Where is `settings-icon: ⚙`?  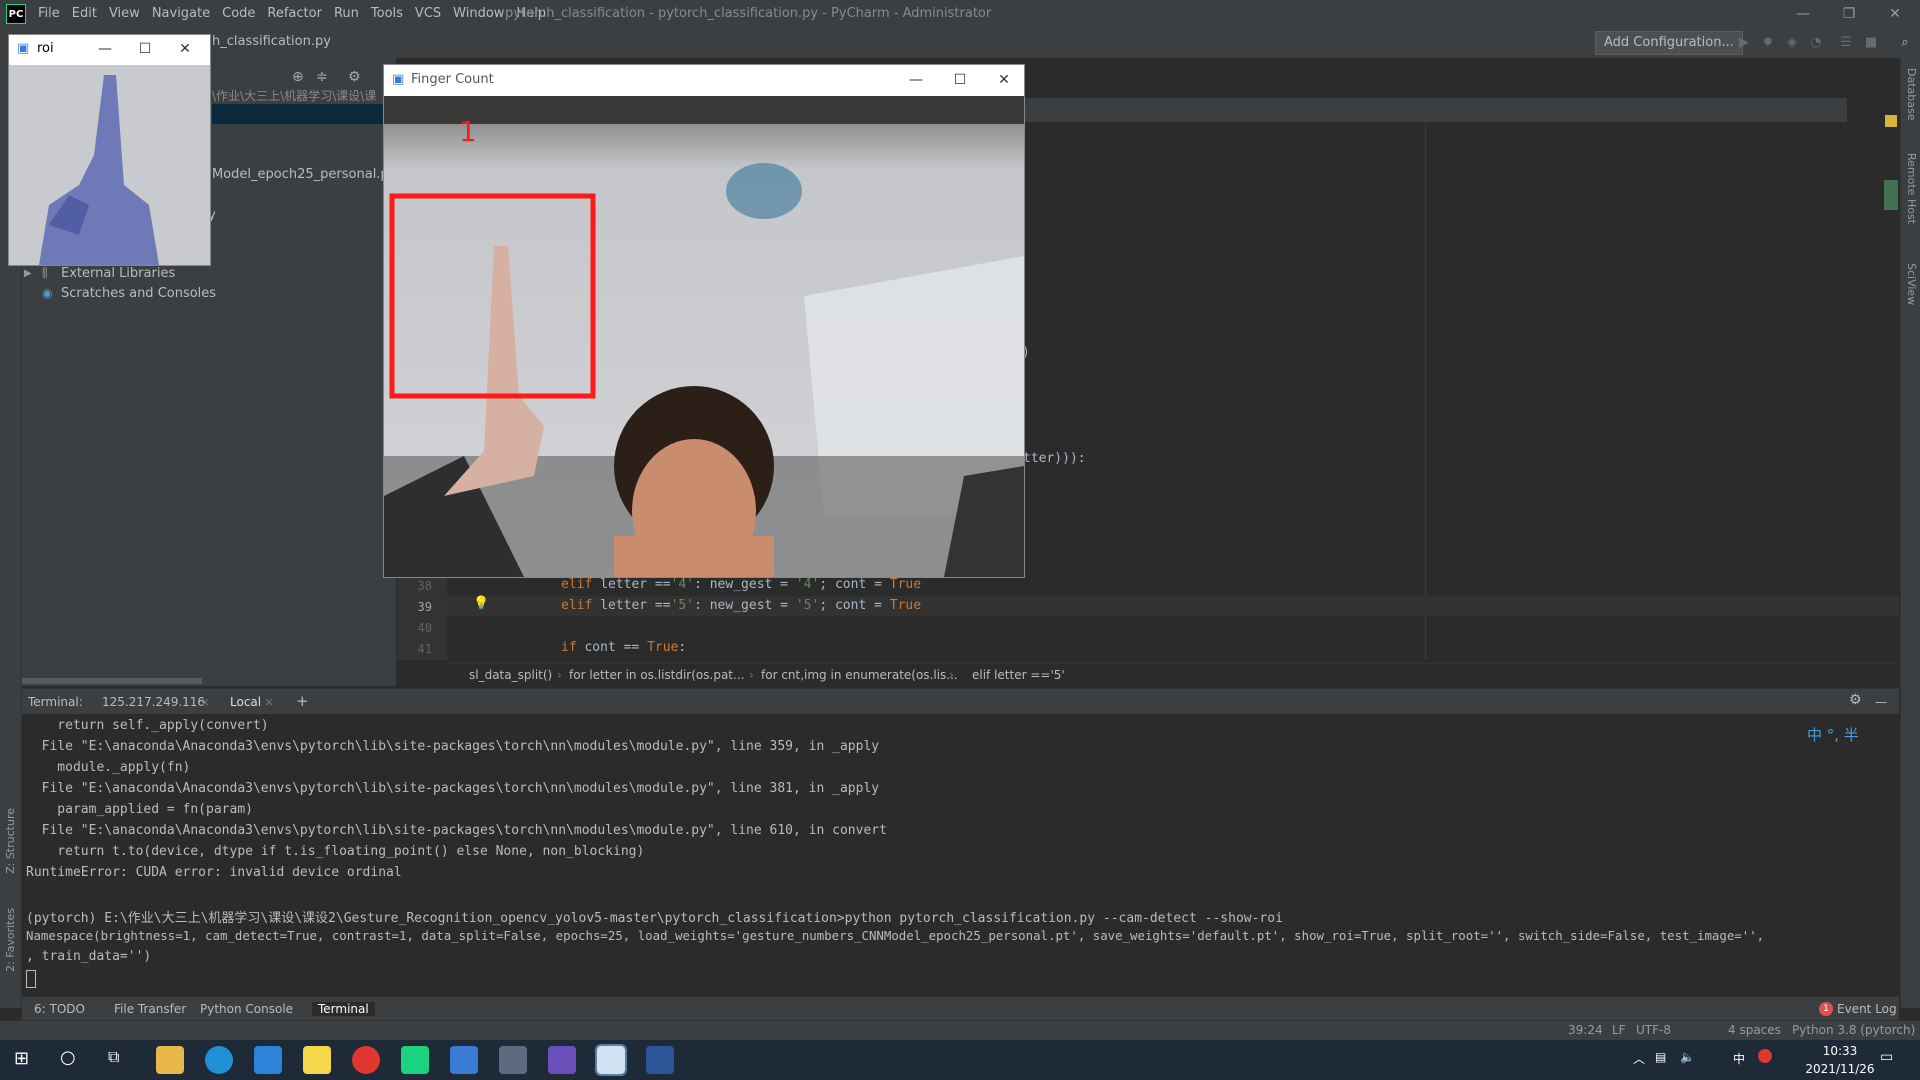
settings-icon: ⚙ is located at coordinates (354, 77).